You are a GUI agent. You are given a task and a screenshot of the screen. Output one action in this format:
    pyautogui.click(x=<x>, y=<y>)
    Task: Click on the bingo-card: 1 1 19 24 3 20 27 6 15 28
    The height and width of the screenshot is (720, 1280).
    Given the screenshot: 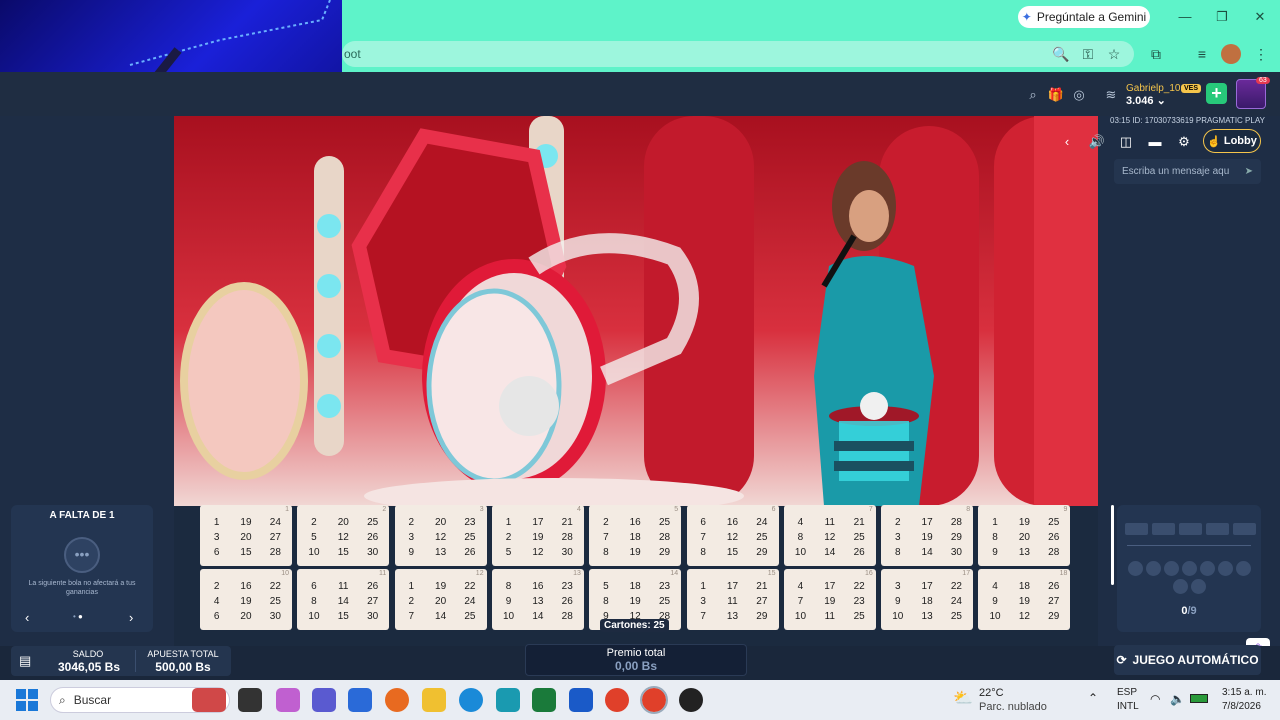 What is the action you would take?
    pyautogui.click(x=246, y=535)
    